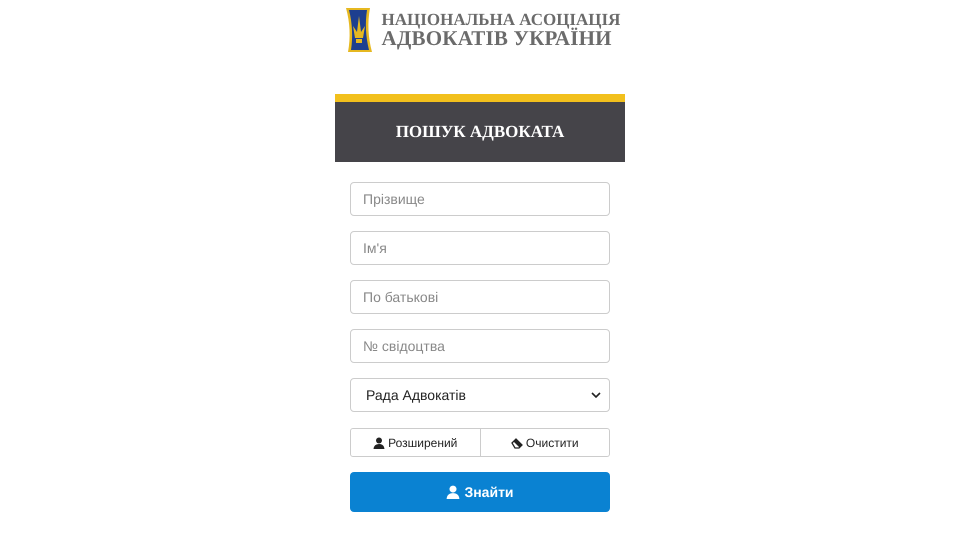 This screenshot has width=960, height=540. What do you see at coordinates (415, 442) in the screenshot?
I see `advanced-button: Розширений` at bounding box center [415, 442].